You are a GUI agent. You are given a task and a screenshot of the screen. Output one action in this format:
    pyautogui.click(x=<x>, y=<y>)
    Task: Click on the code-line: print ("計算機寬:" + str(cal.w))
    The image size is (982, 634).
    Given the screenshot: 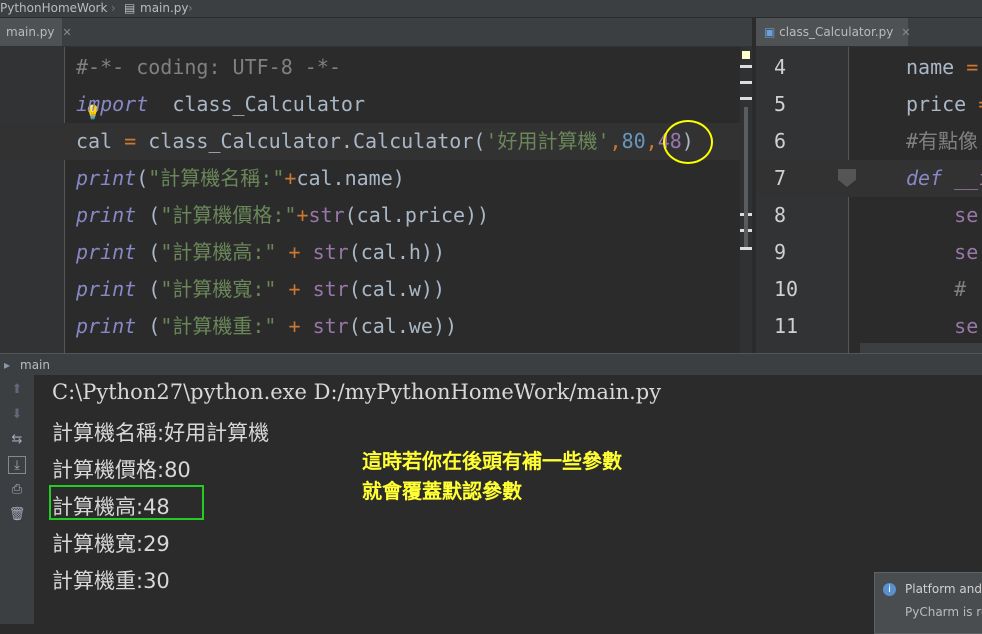 What is the action you would take?
    pyautogui.click(x=260, y=289)
    